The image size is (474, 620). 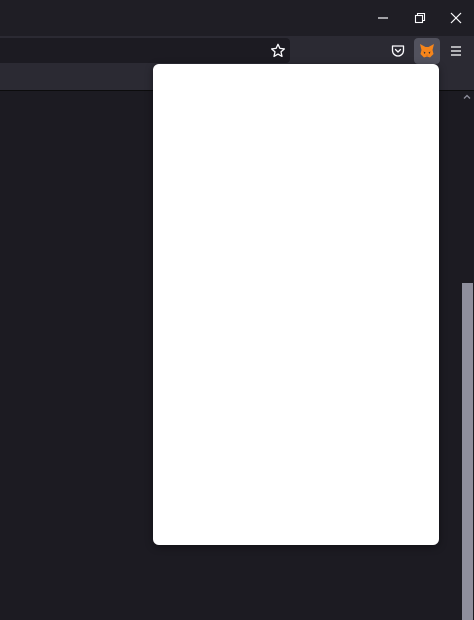 I want to click on pocket-icon, so click(x=398, y=51).